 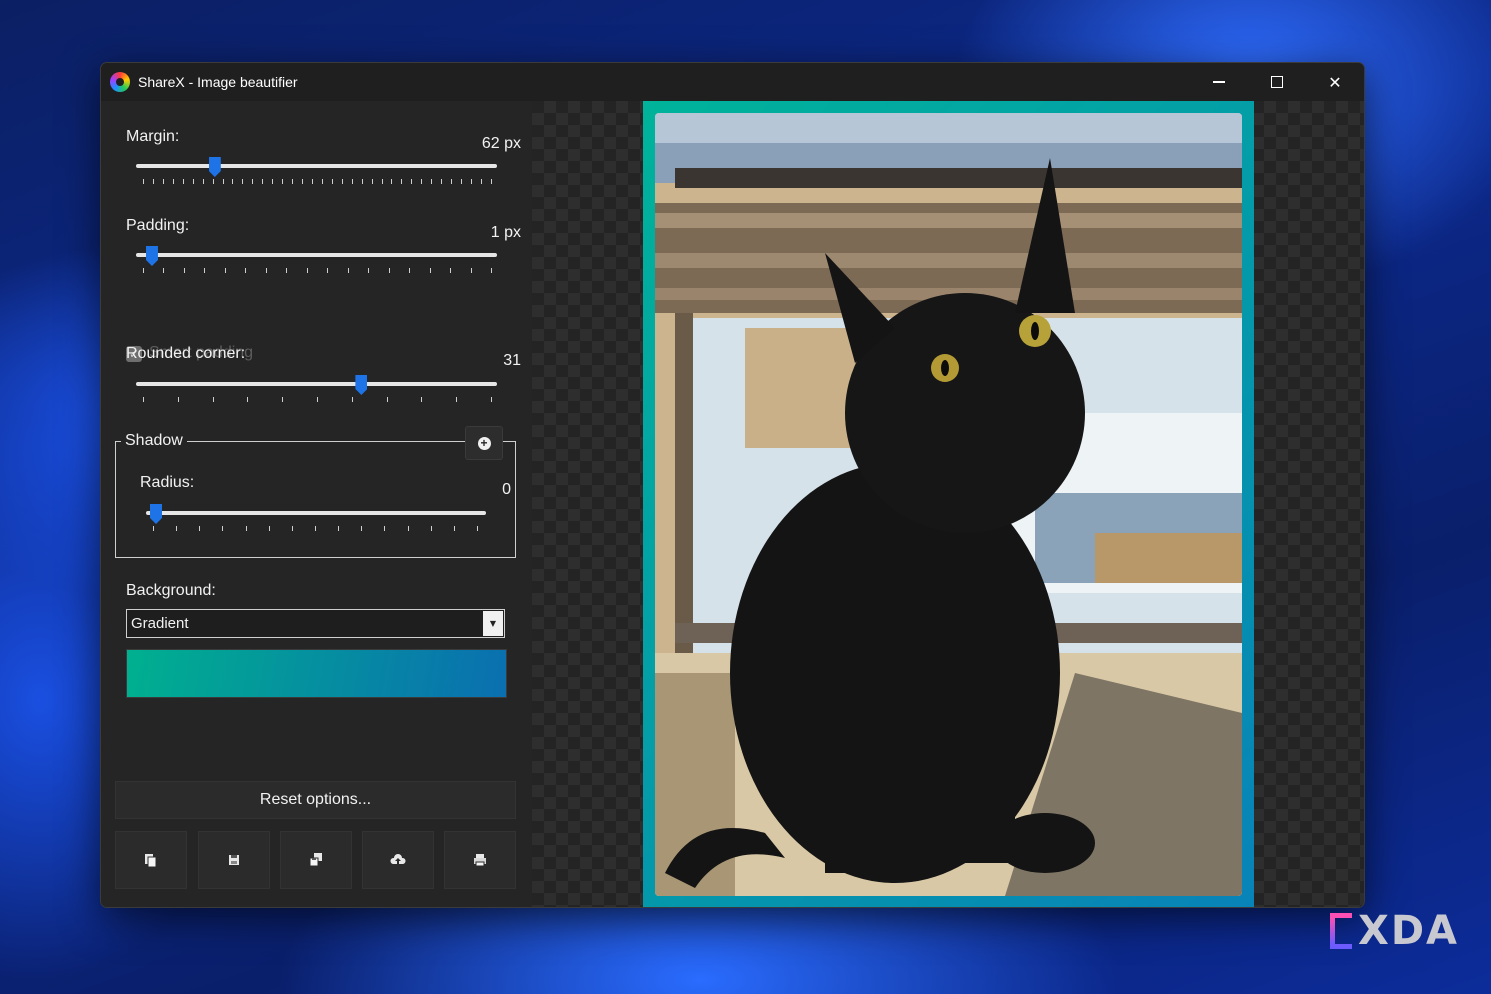 What do you see at coordinates (506, 489) in the screenshot?
I see `shadow-radius-value: 0` at bounding box center [506, 489].